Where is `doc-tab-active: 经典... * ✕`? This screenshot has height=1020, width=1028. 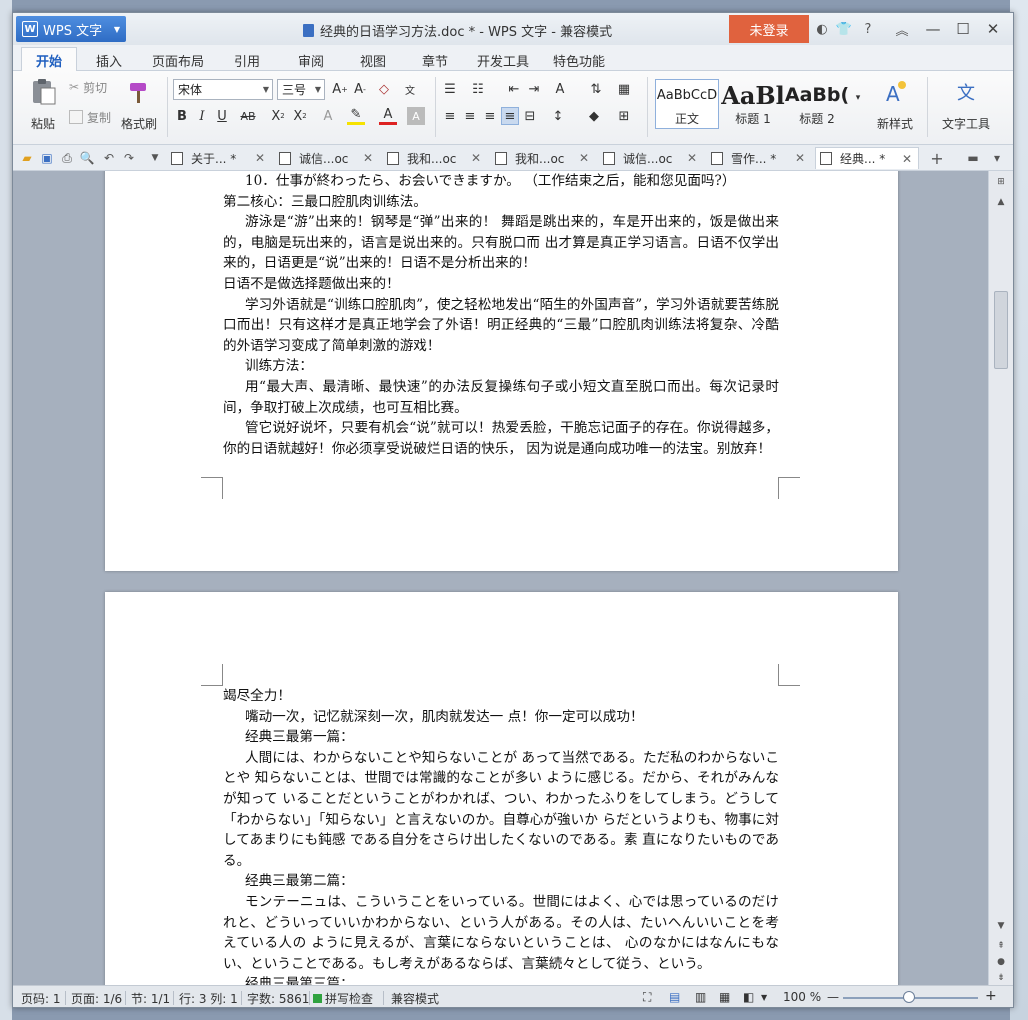
doc-tab-active: 经典... * ✕ is located at coordinates (867, 158).